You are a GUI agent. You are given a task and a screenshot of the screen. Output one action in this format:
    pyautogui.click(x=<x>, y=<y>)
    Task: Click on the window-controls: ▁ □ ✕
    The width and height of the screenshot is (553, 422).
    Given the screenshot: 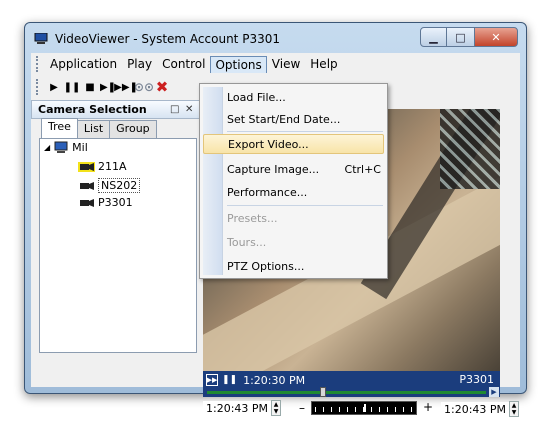 What is the action you would take?
    pyautogui.click(x=469, y=37)
    